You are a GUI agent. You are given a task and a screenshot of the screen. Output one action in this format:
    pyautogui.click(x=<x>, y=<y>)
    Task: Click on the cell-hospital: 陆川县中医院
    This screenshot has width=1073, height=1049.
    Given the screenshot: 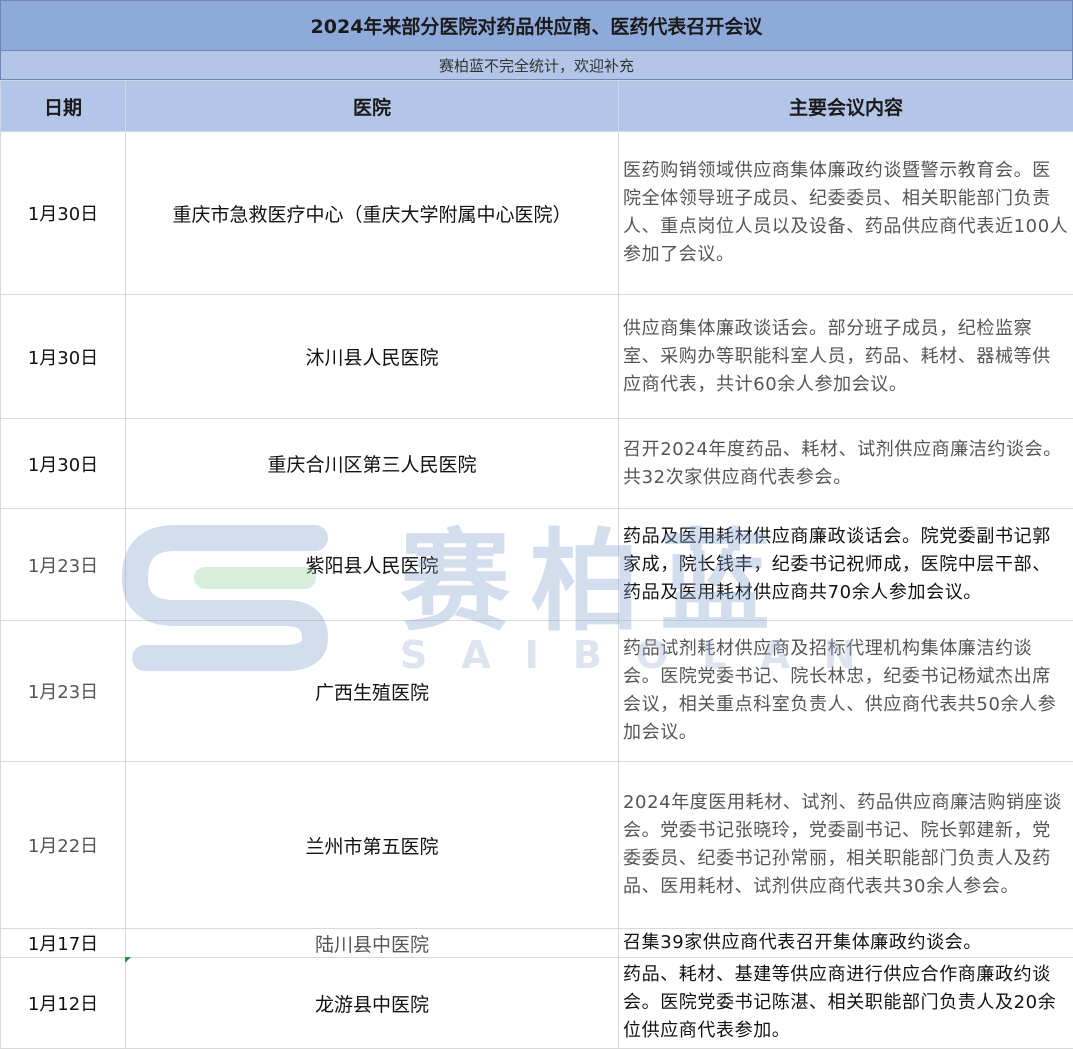 What is the action you would take?
    pyautogui.click(x=372, y=943)
    